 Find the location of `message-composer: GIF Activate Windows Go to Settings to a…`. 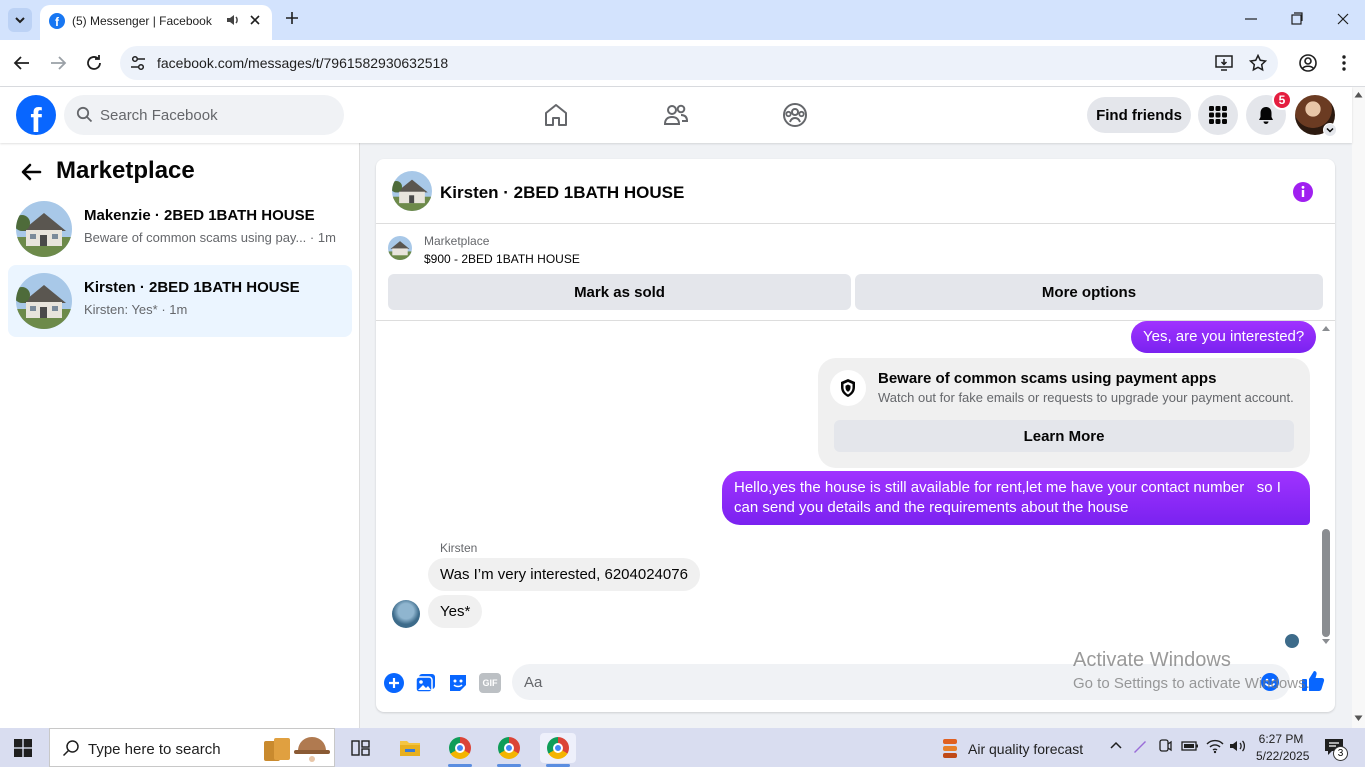

message-composer: GIF Activate Windows Go to Settings to a… is located at coordinates (855, 677).